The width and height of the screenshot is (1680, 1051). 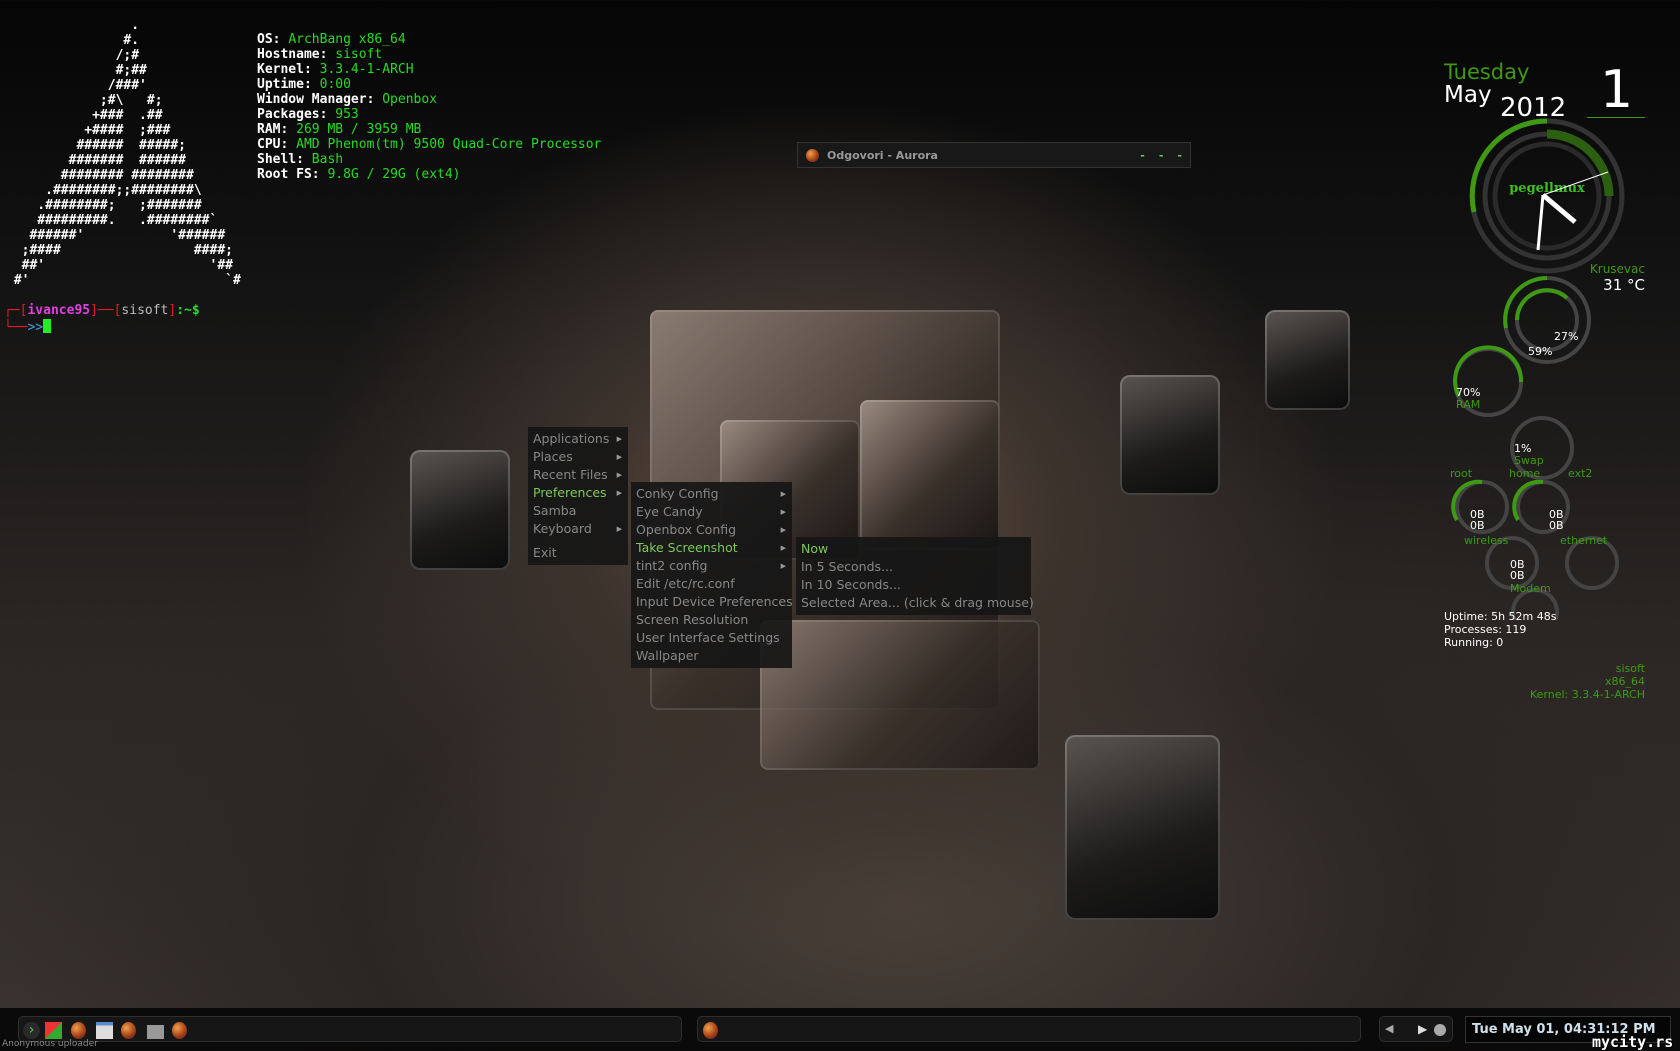 What do you see at coordinates (1179, 155) in the screenshot?
I see `close-button: -` at bounding box center [1179, 155].